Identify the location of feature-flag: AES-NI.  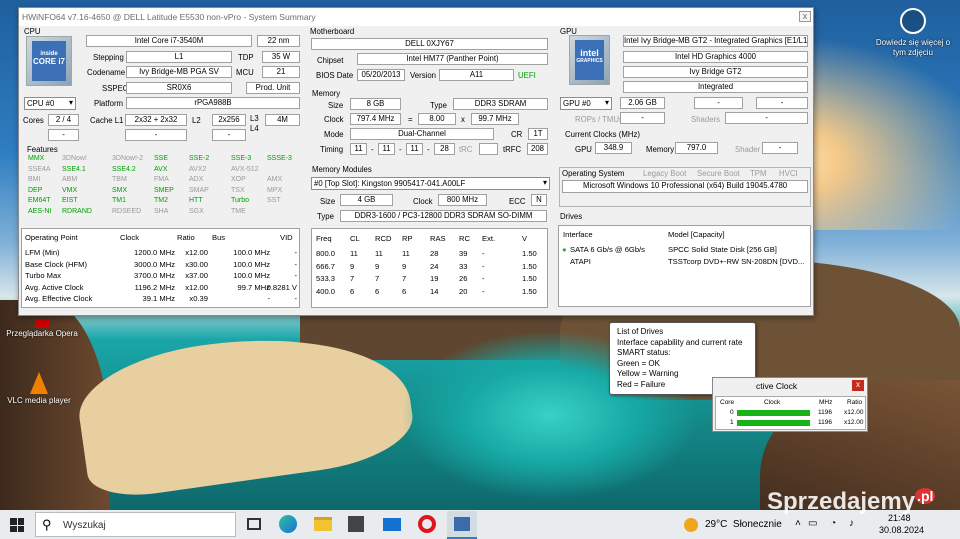
(40, 211).